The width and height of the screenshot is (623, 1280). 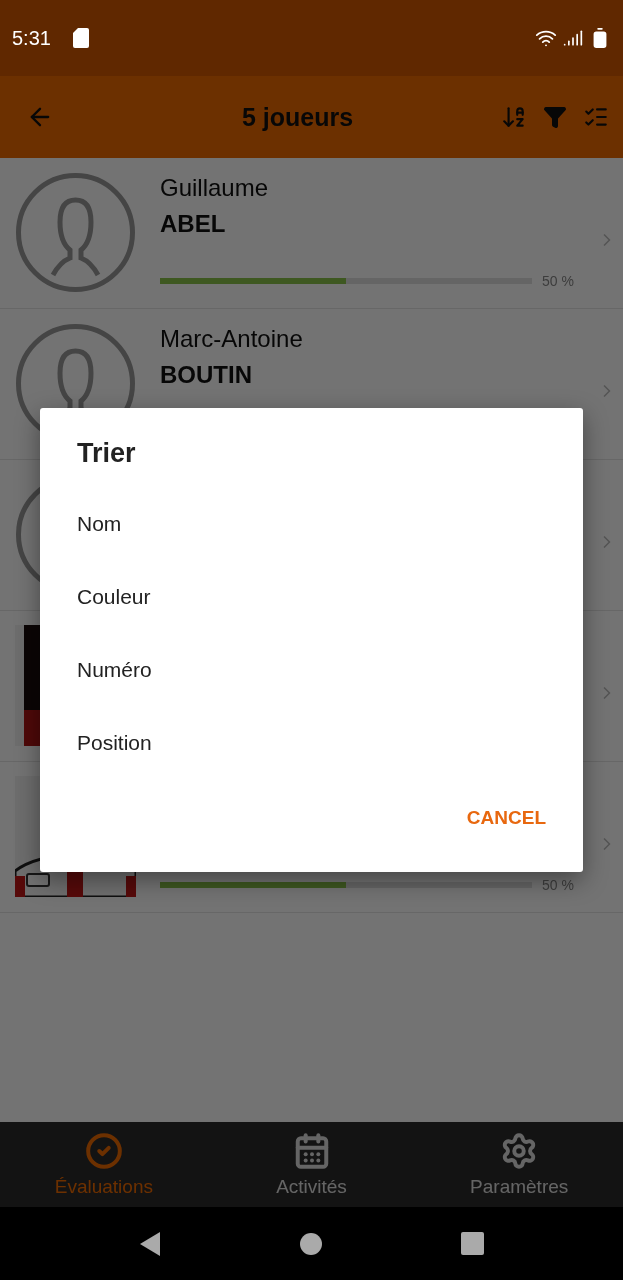 What do you see at coordinates (311, 1243) in the screenshot?
I see `home-nav-icon` at bounding box center [311, 1243].